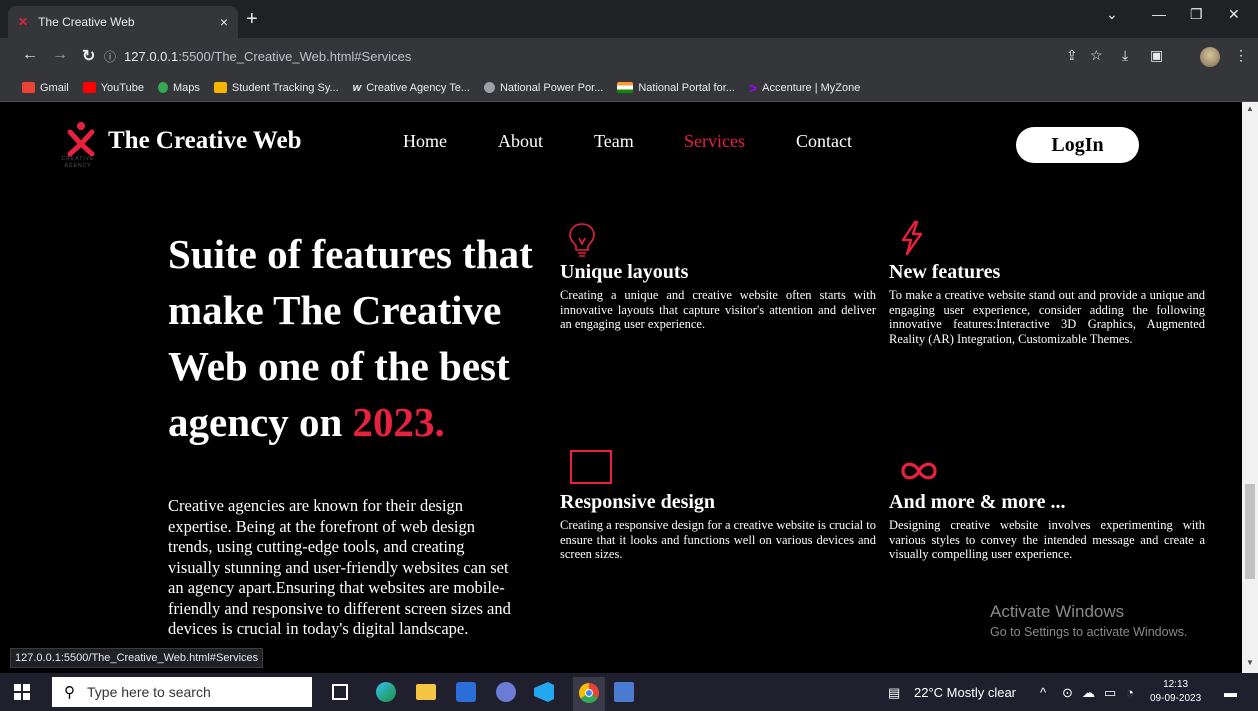 This screenshot has height=711, width=1258. Describe the element at coordinates (1250, 662) in the screenshot. I see `scroll-down-arrow-icon: ▼` at that location.